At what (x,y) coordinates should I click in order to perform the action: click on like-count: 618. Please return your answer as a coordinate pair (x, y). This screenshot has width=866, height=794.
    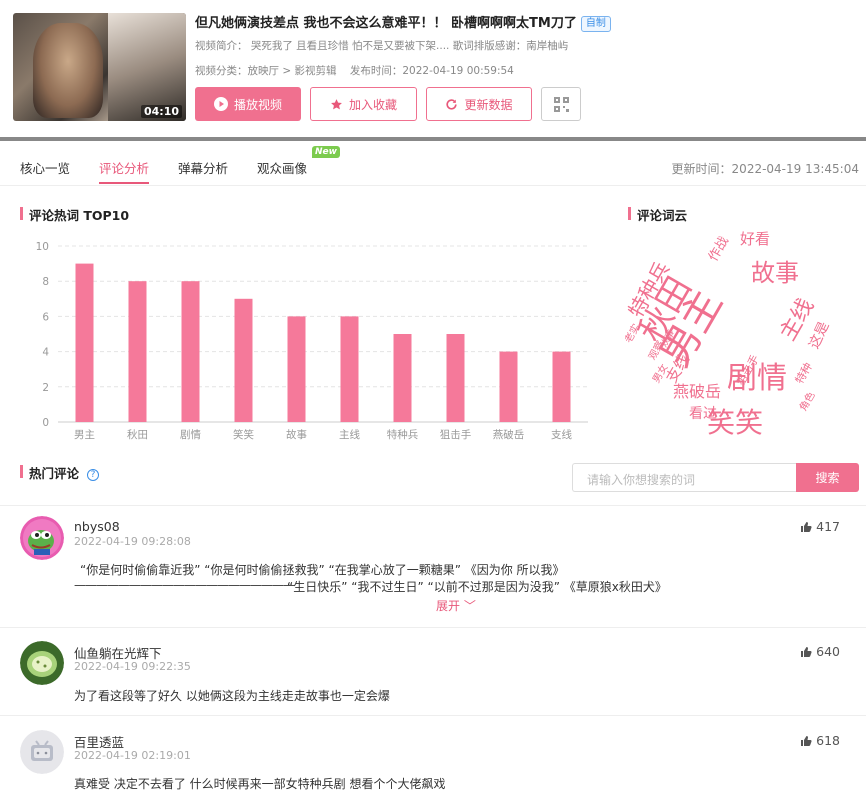
    Looking at the image, I should click on (828, 740).